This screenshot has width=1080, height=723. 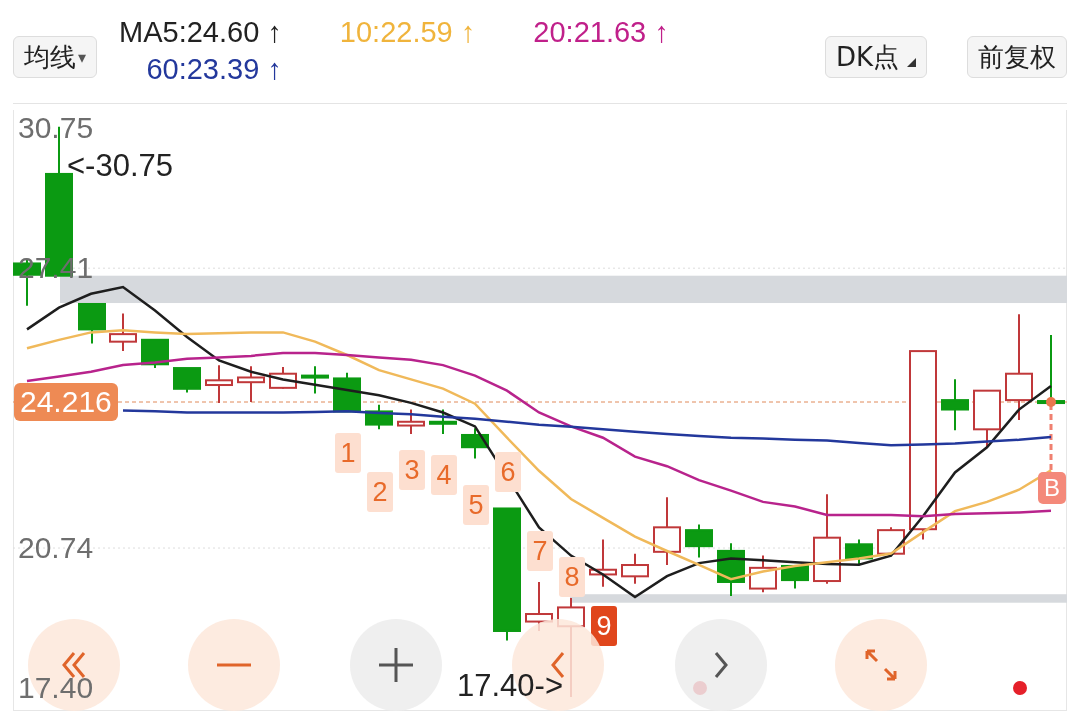 I want to click on signal-count-tag: 5, so click(x=476, y=505).